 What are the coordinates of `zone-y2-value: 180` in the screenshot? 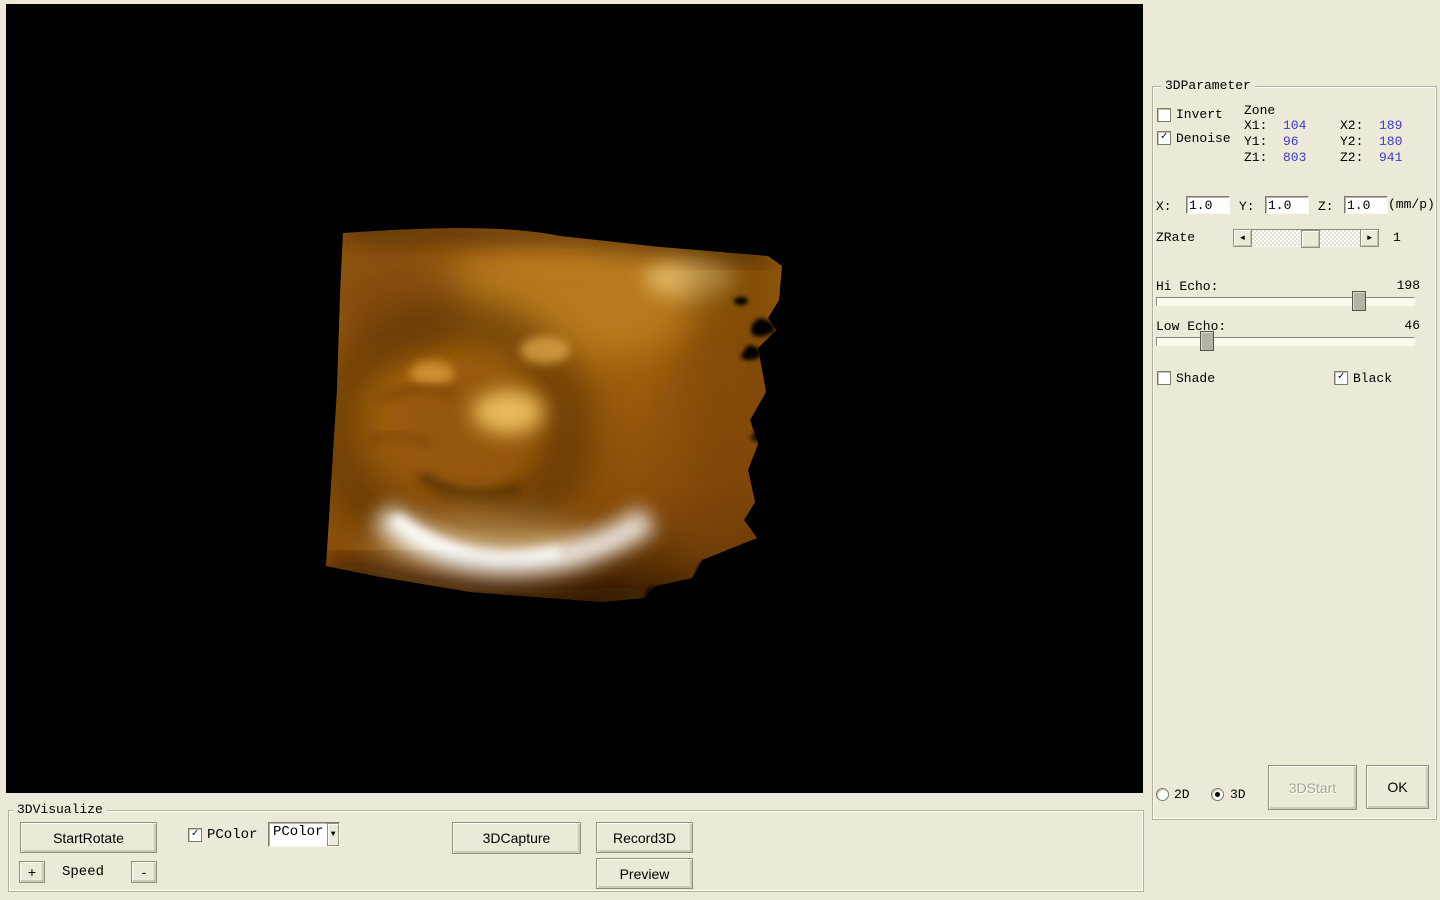 It's located at (1391, 141).